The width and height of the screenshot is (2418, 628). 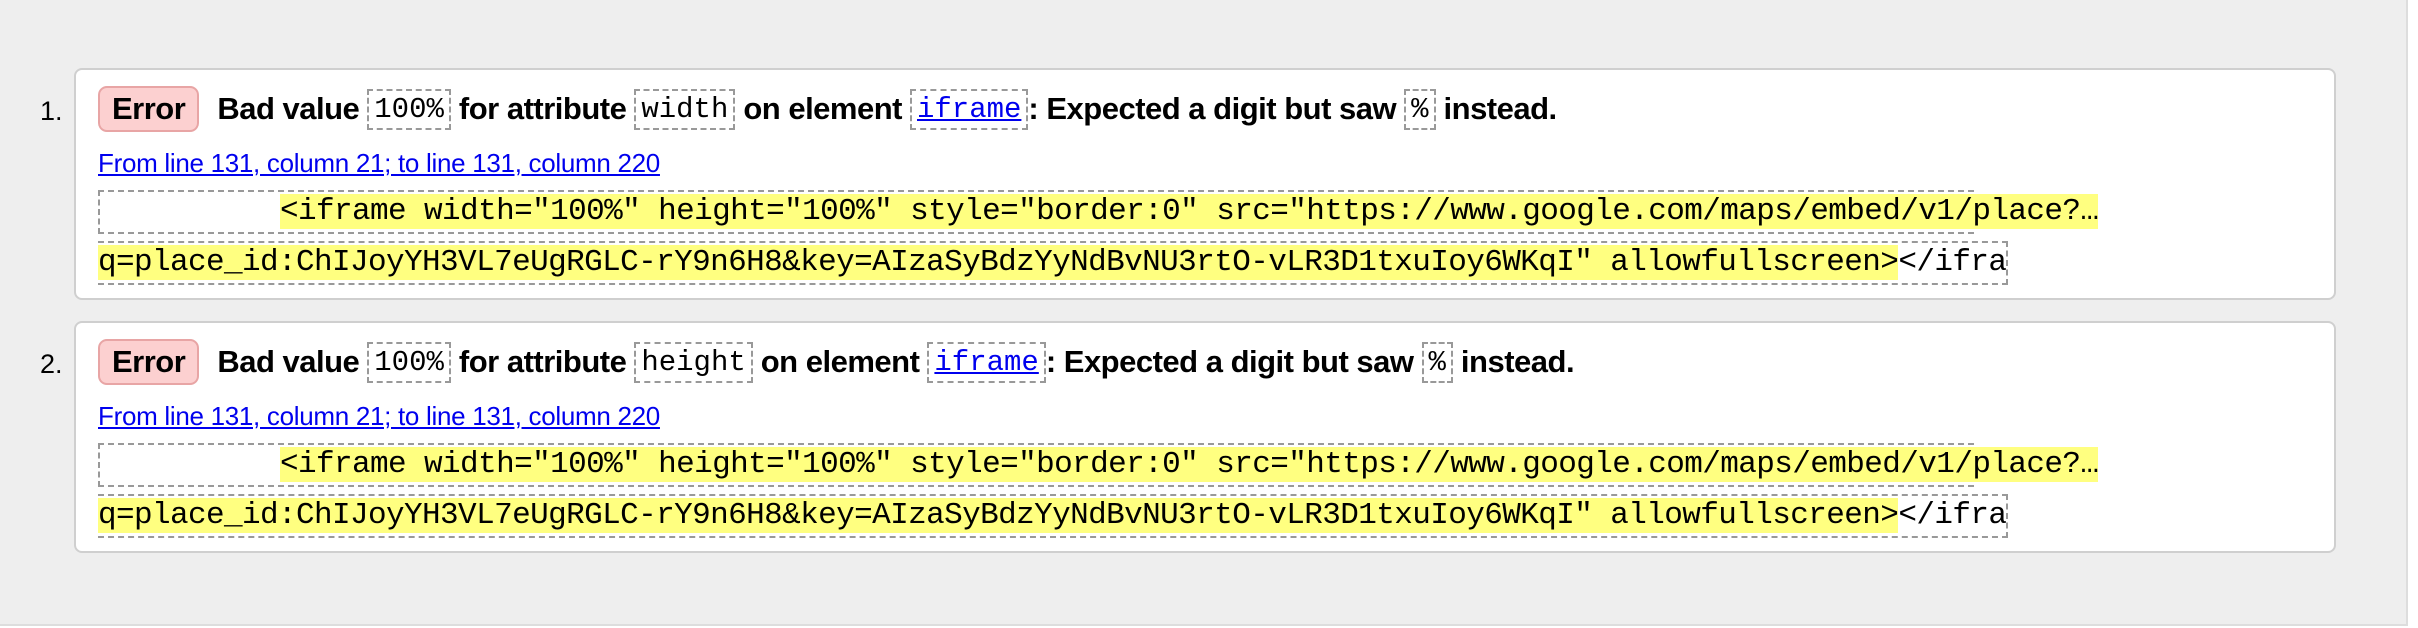 I want to click on item-number: 2., so click(x=51, y=364).